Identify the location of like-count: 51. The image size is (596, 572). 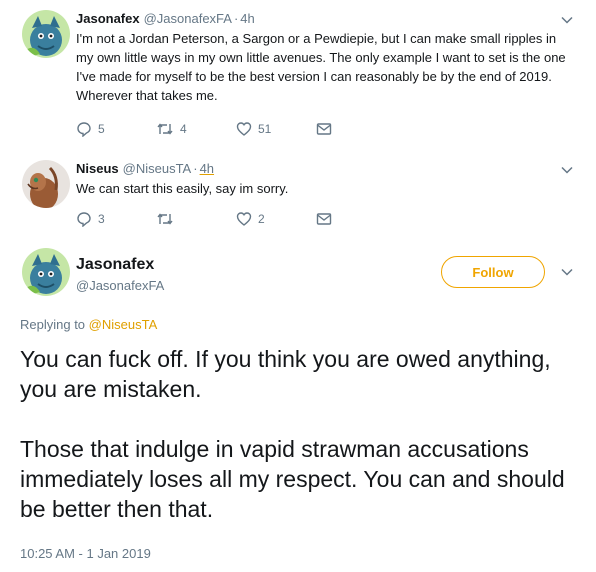
(265, 129).